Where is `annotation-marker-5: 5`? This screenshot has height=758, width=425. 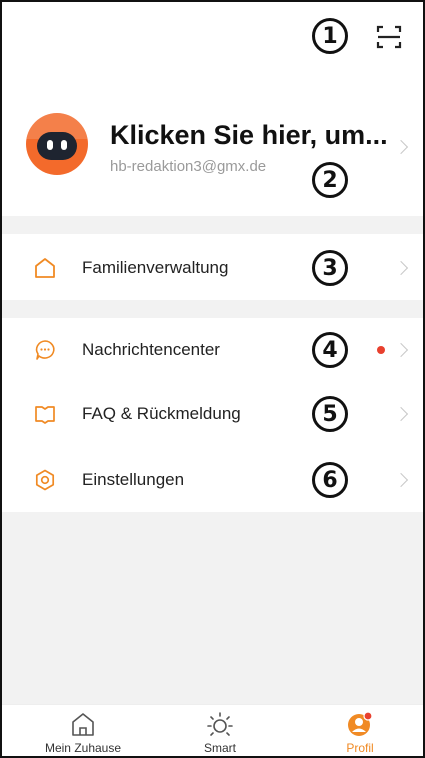
annotation-marker-5: 5 is located at coordinates (330, 414).